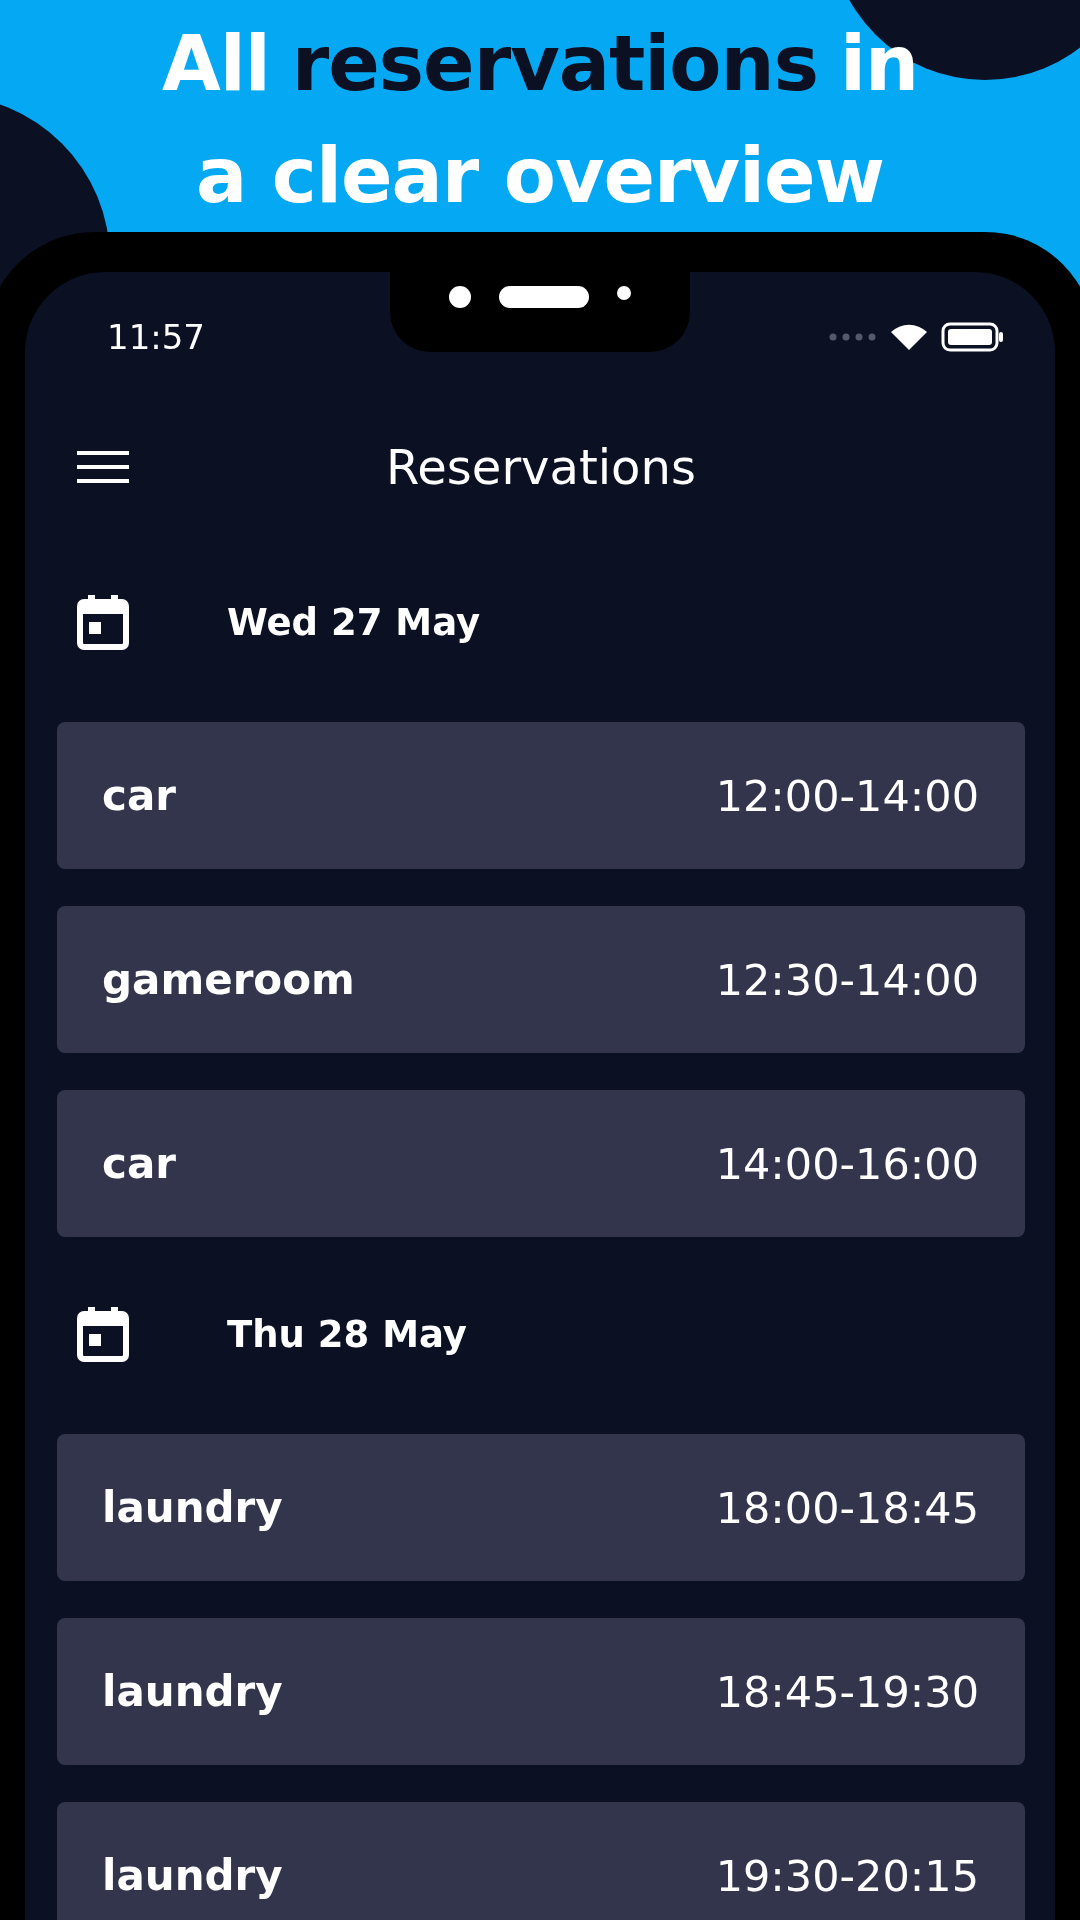  Describe the element at coordinates (847, 1691) in the screenshot. I see `reservation-time: 18:45-19:30` at that location.